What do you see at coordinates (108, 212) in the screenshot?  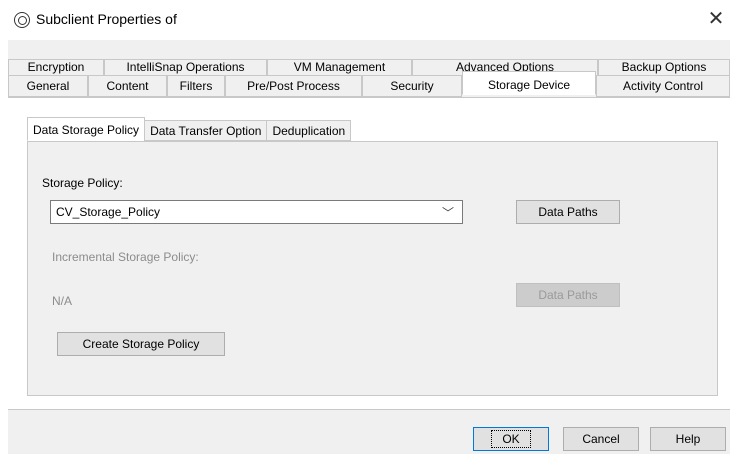 I see `storage-policy-value: CV_Storage_Policy` at bounding box center [108, 212].